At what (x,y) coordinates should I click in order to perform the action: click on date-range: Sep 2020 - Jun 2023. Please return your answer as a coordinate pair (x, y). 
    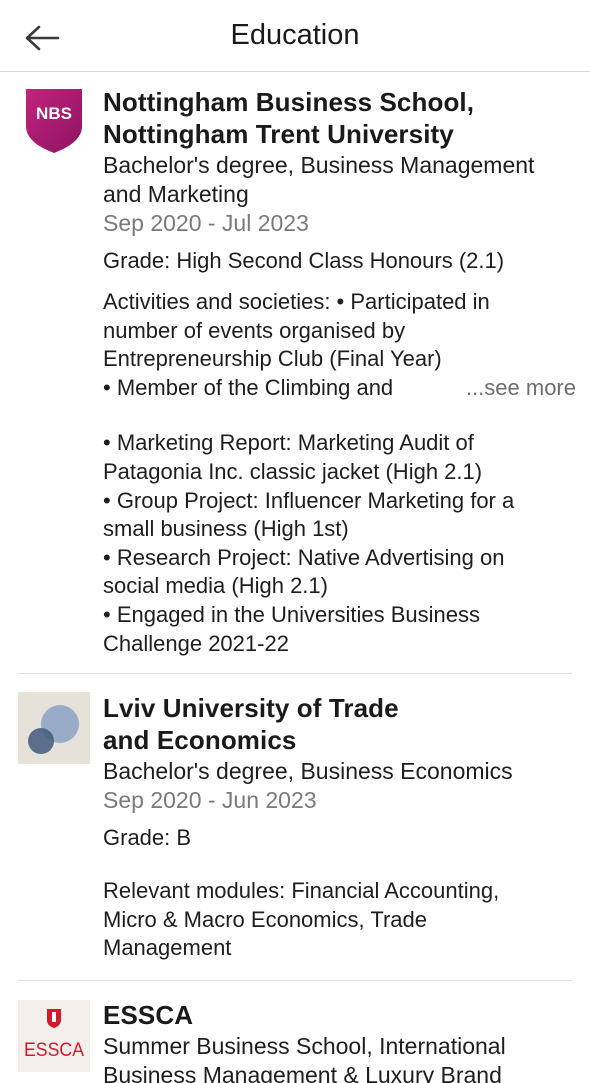
    Looking at the image, I should click on (210, 800).